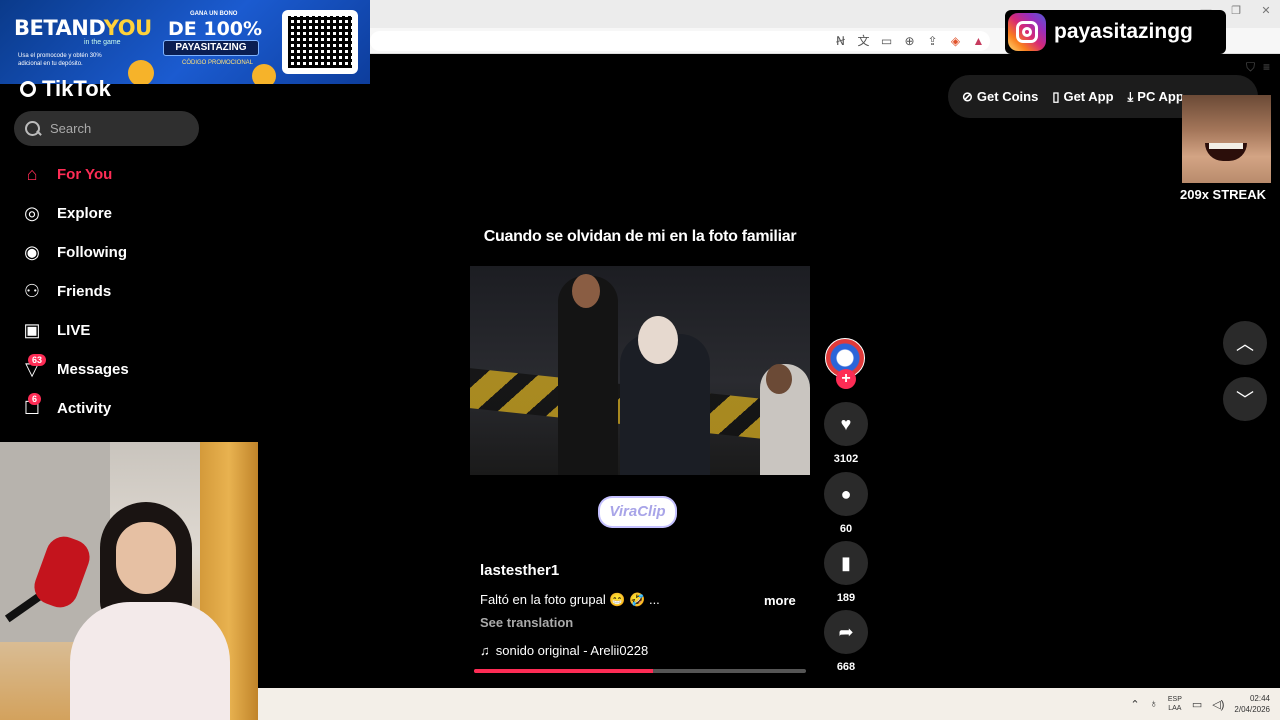  I want to click on video-progress-fill, so click(564, 671).